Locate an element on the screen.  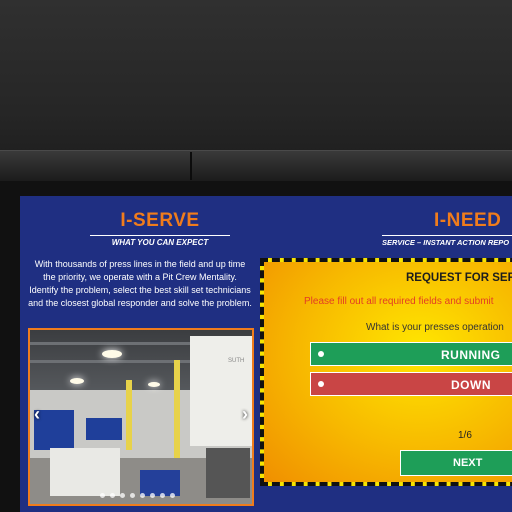
photo-sign-text: SUTH is located at coordinates (236, 361).